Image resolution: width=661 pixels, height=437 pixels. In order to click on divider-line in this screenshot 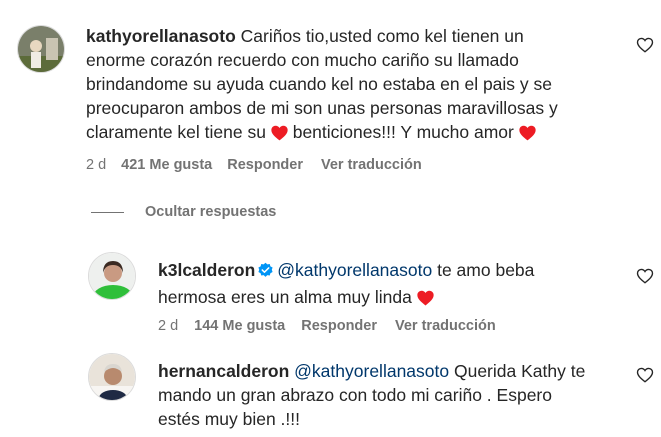, I will do `click(107, 212)`.